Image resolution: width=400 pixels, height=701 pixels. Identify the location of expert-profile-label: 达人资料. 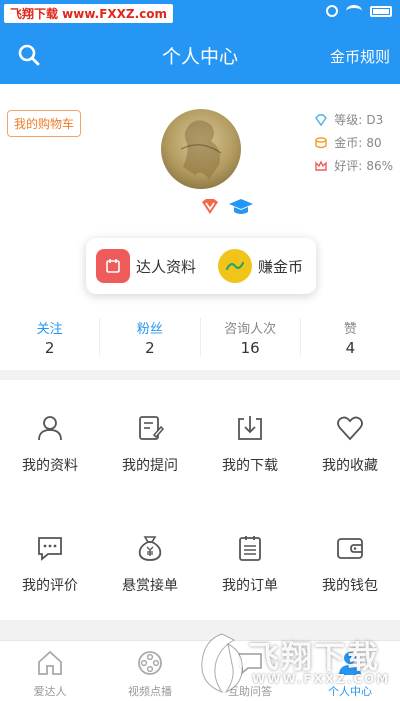
(166, 266).